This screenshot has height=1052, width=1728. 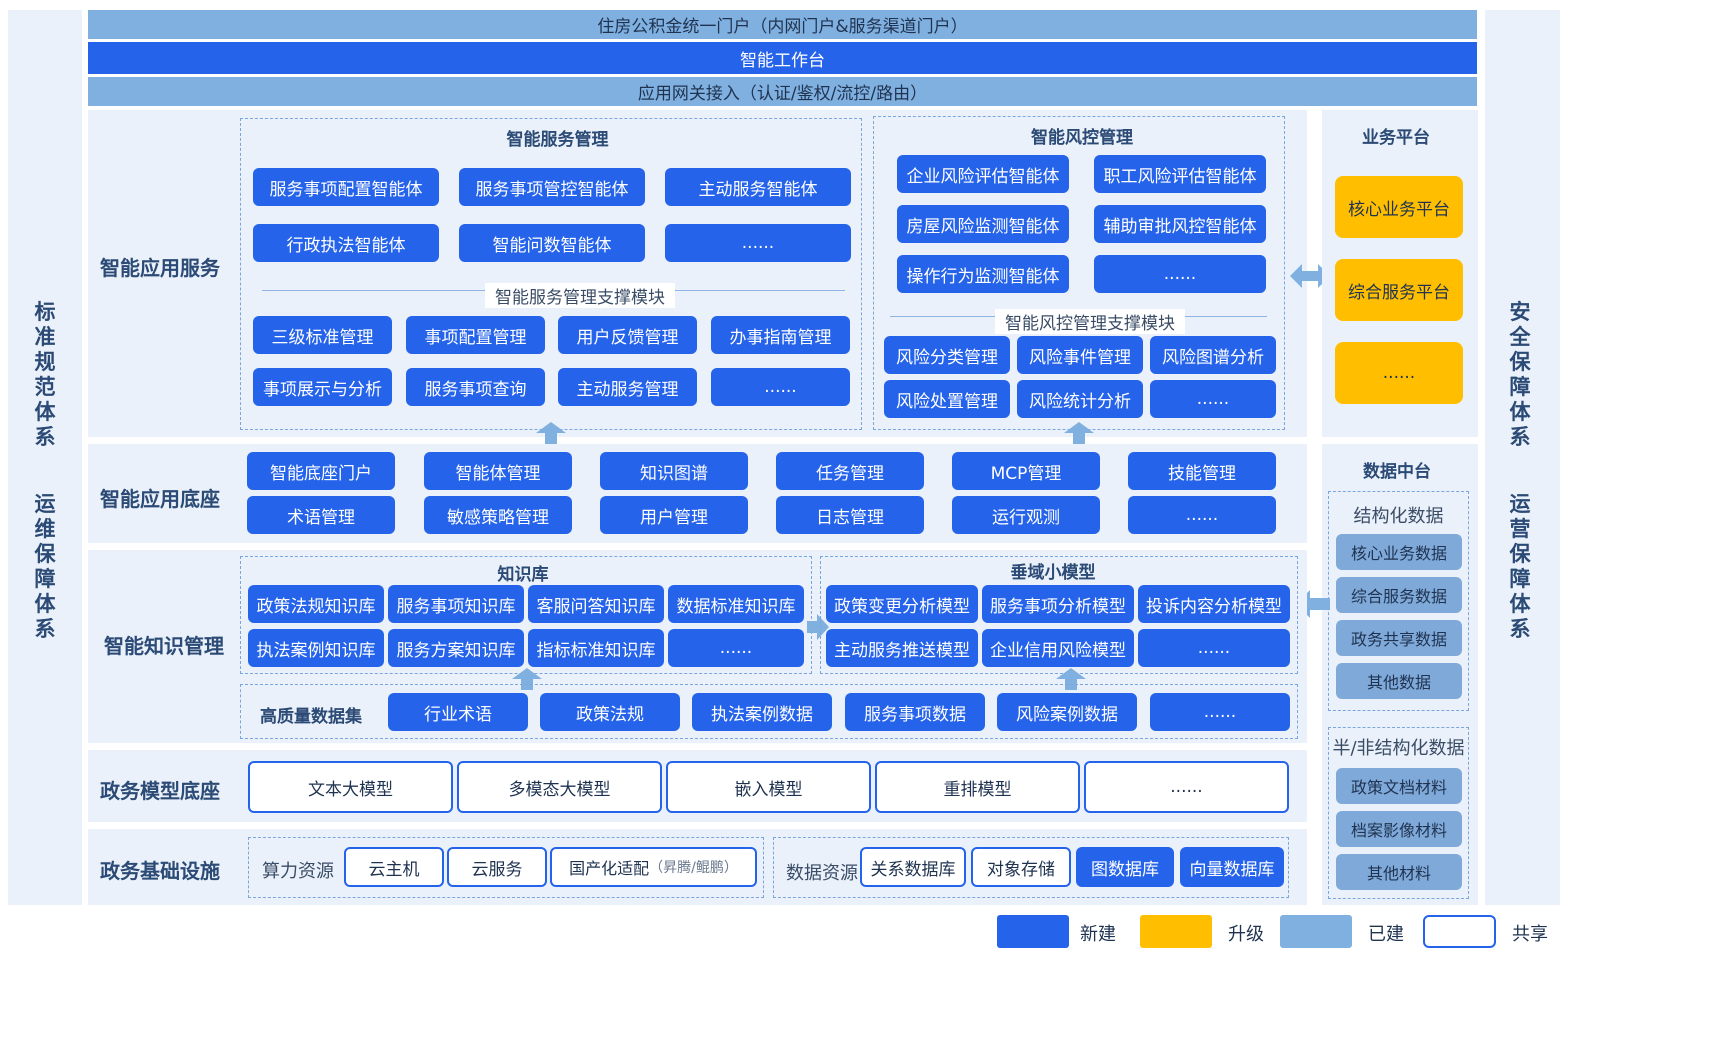 I want to click on risk-agent-button: 职工风险评估智能体, so click(x=1180, y=174).